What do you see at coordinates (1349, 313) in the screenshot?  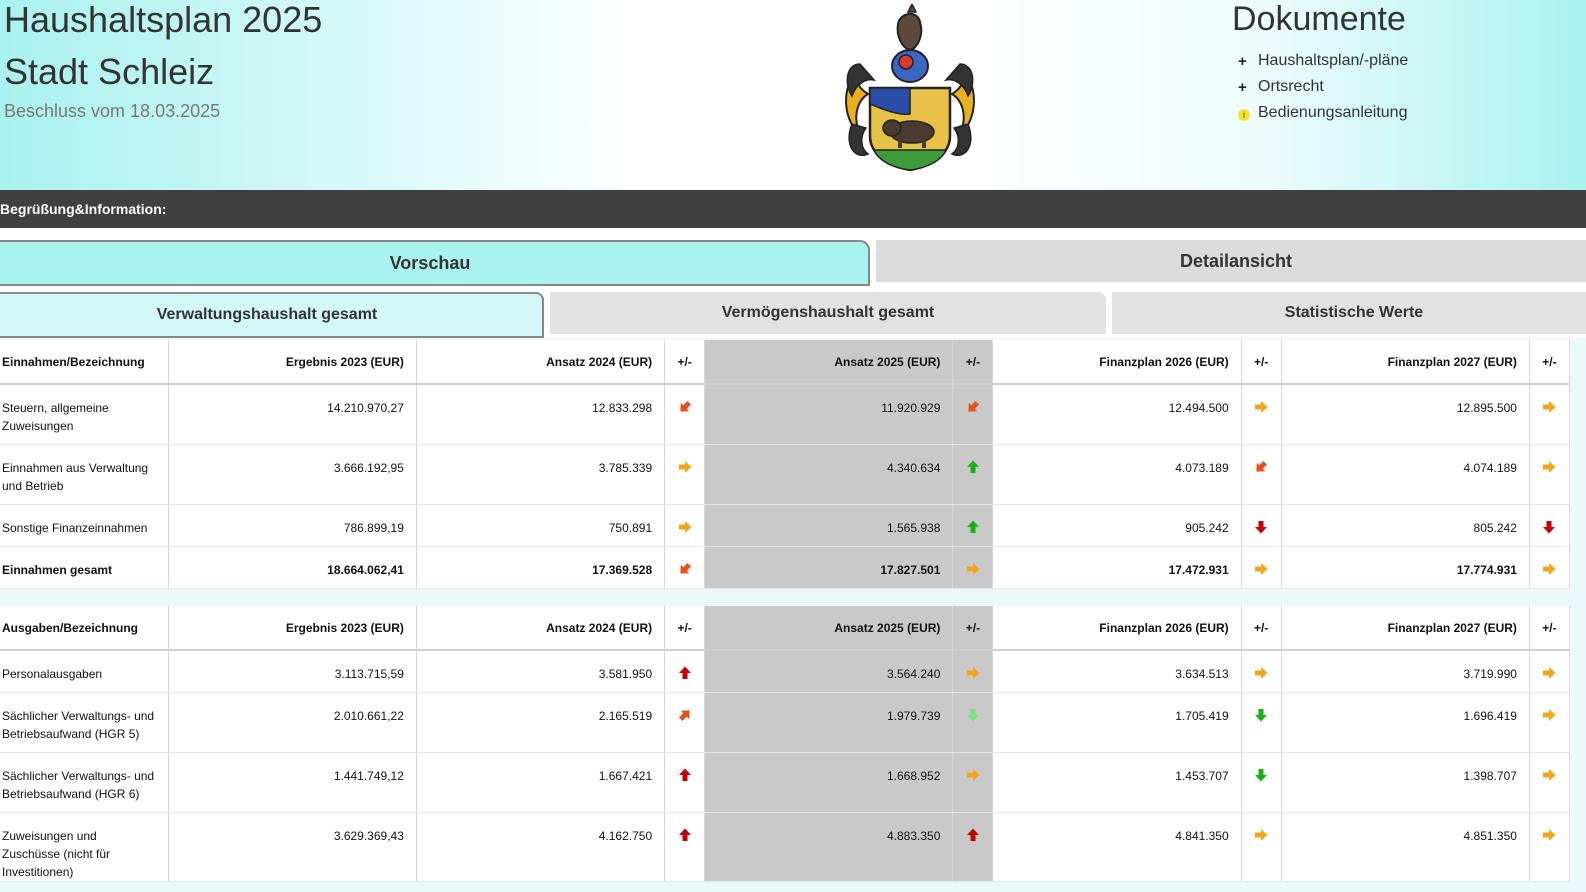 I see `subtab-statistics: Statistische Werte` at bounding box center [1349, 313].